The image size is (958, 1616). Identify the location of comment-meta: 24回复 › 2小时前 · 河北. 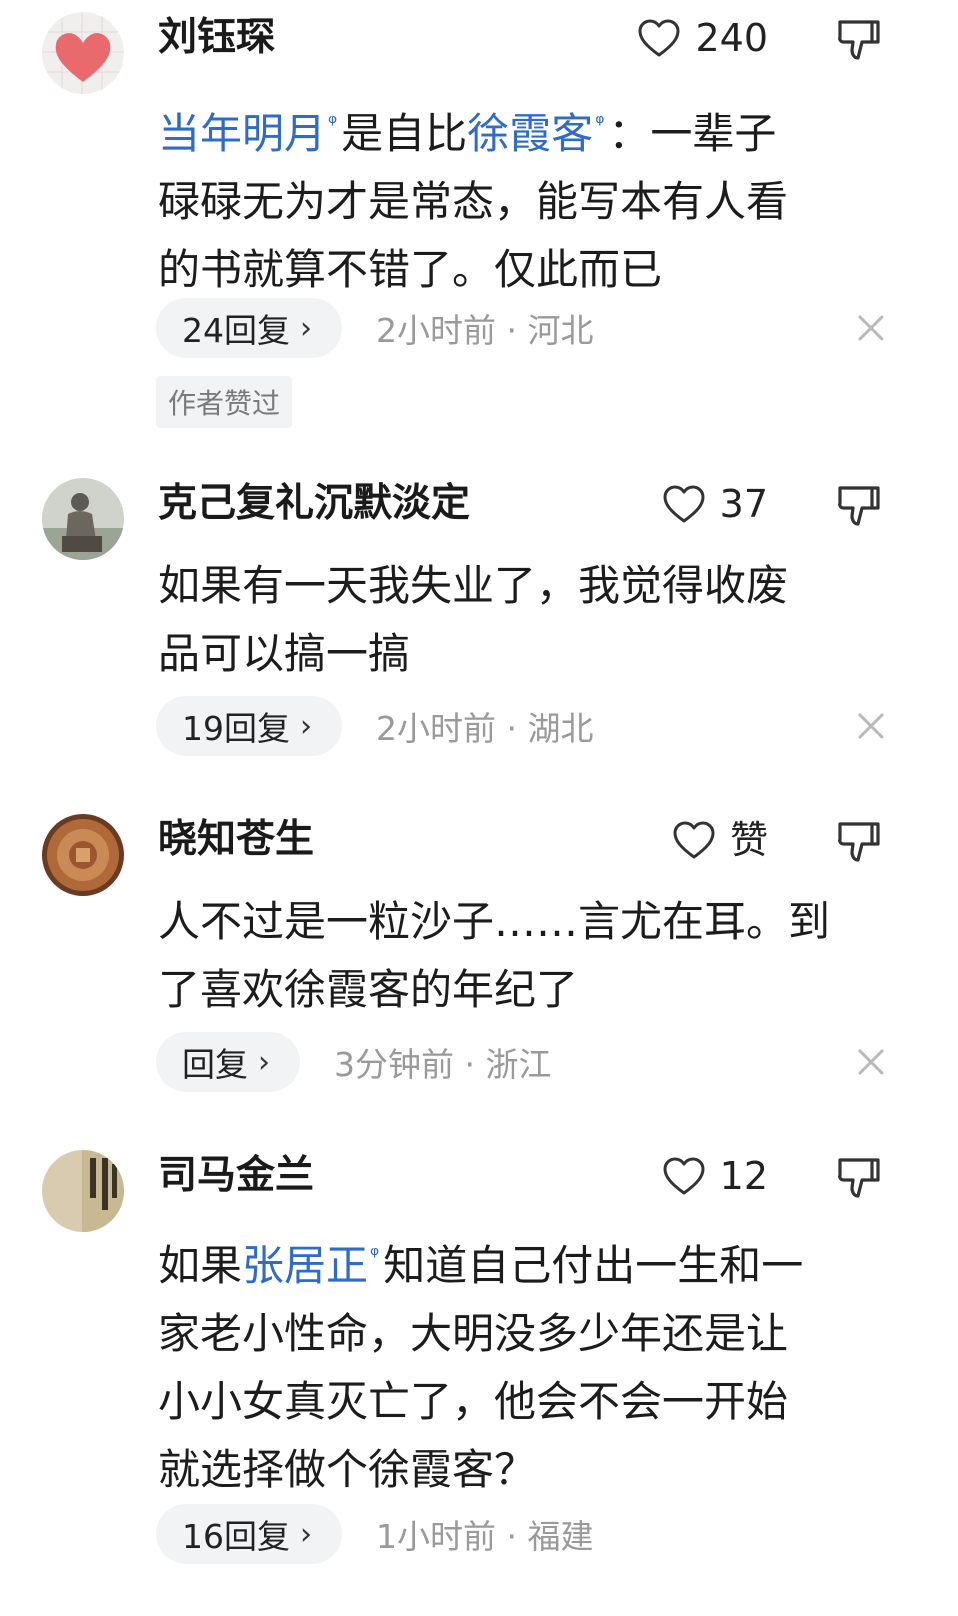
(374, 328).